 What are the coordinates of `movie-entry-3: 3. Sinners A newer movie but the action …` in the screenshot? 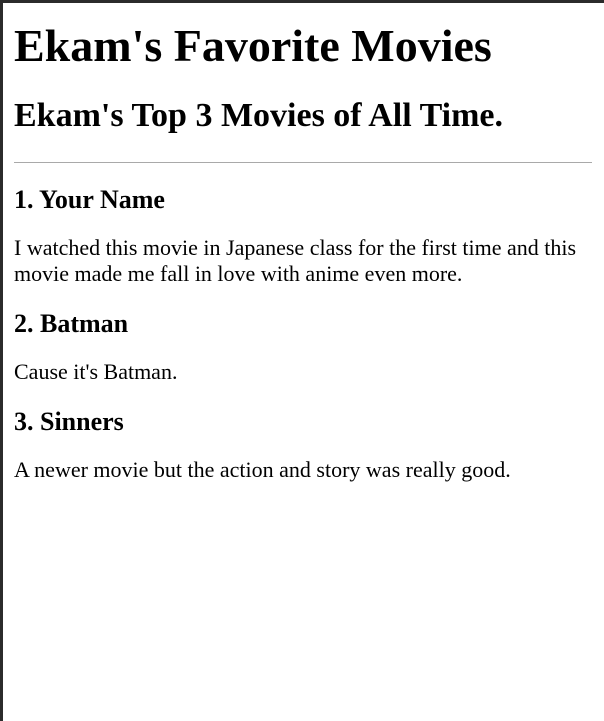 It's located at (303, 445).